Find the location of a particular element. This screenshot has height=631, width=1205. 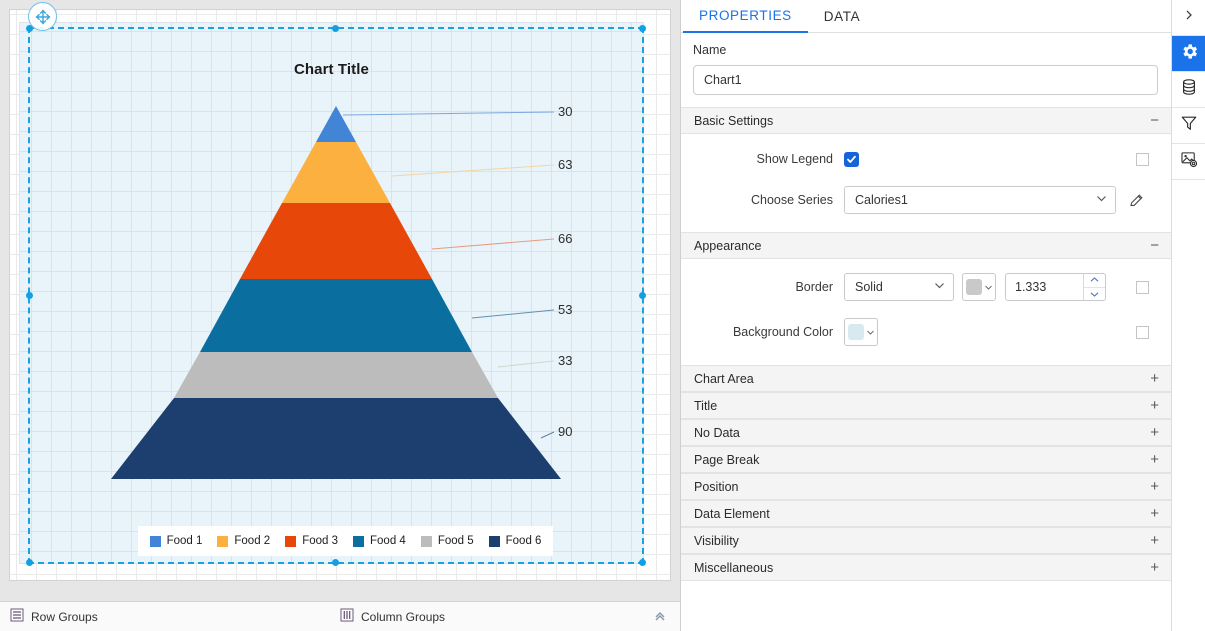

row-background-color: Background Color is located at coordinates (926, 332).